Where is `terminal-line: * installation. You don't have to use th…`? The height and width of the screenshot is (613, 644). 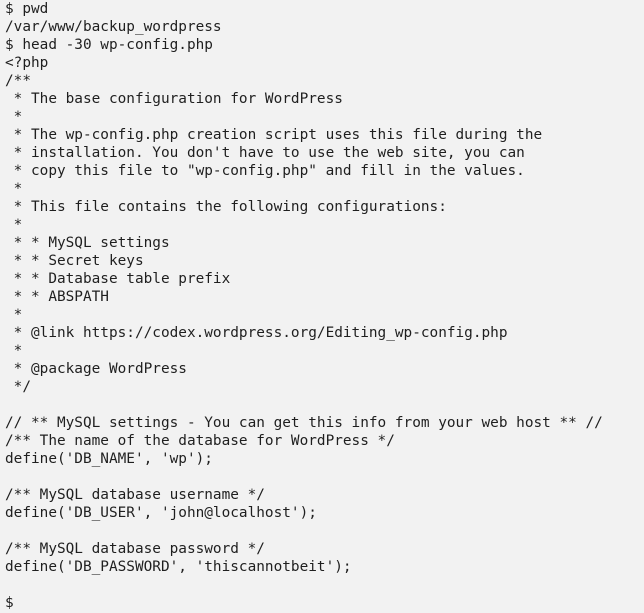
terminal-line: * installation. You don't have to use th… is located at coordinates (265, 153).